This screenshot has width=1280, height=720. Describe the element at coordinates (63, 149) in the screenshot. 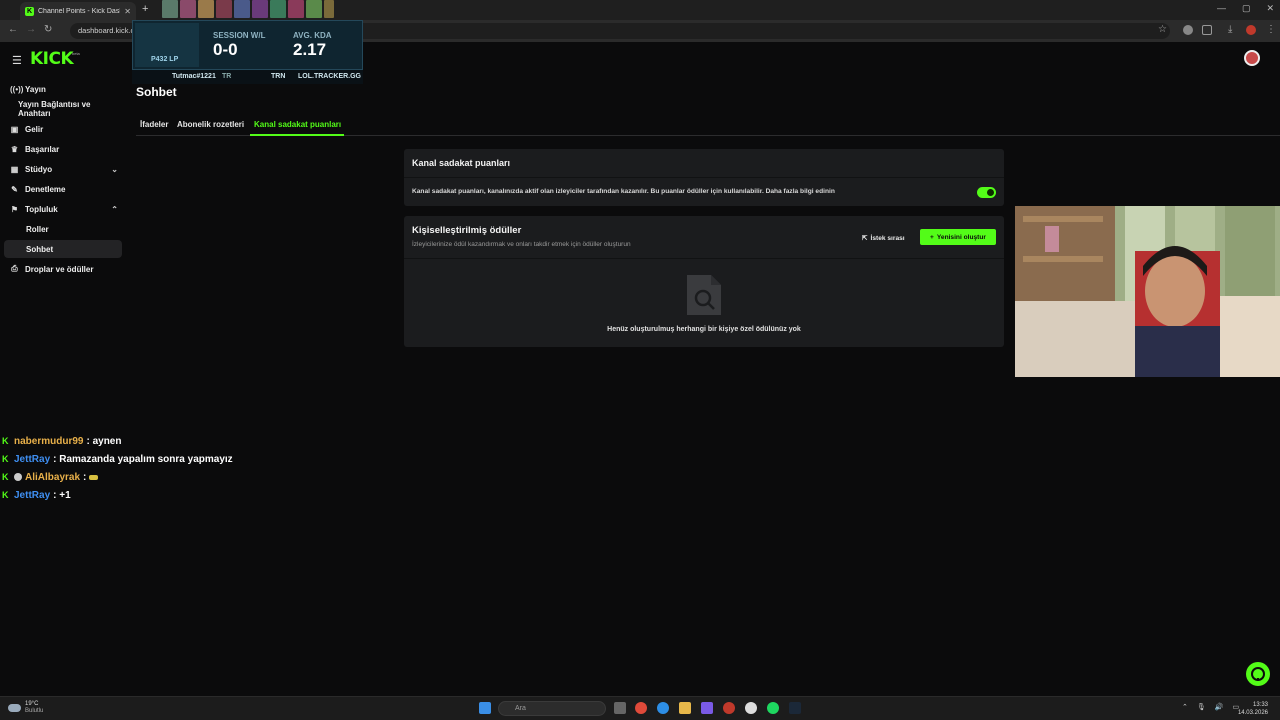

I see `sidebar-item-basarilar: ♛ Başarılar` at that location.